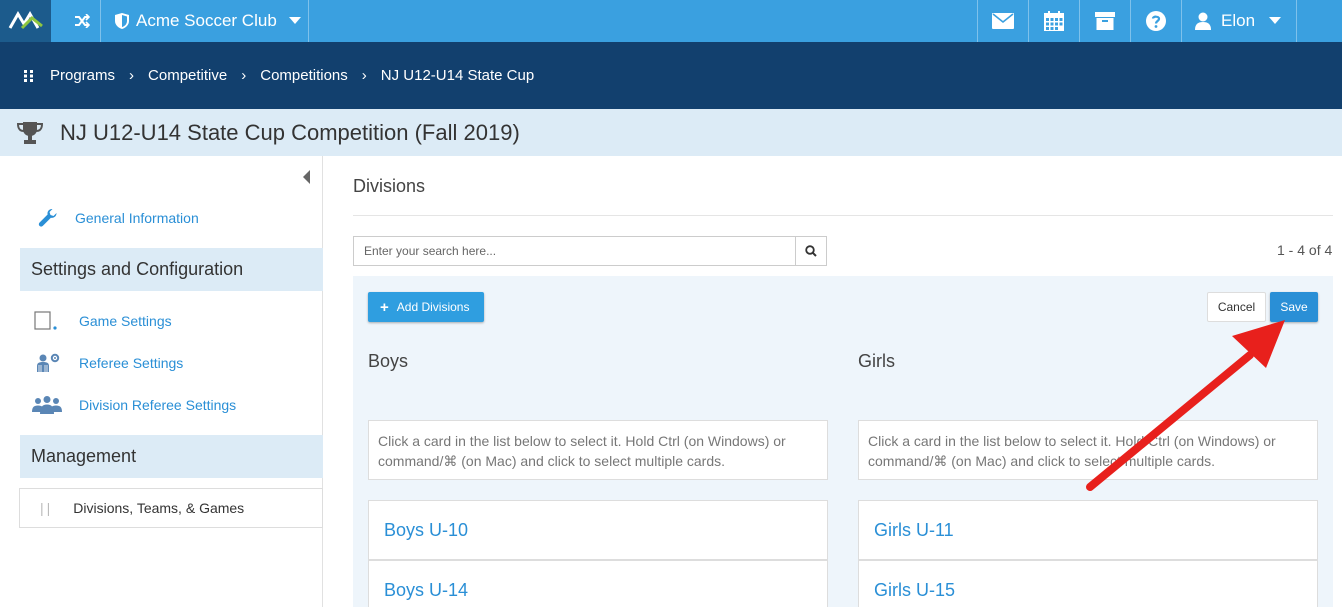 This screenshot has width=1342, height=607. I want to click on division-card-boys-u14: Boys U-14, so click(598, 583).